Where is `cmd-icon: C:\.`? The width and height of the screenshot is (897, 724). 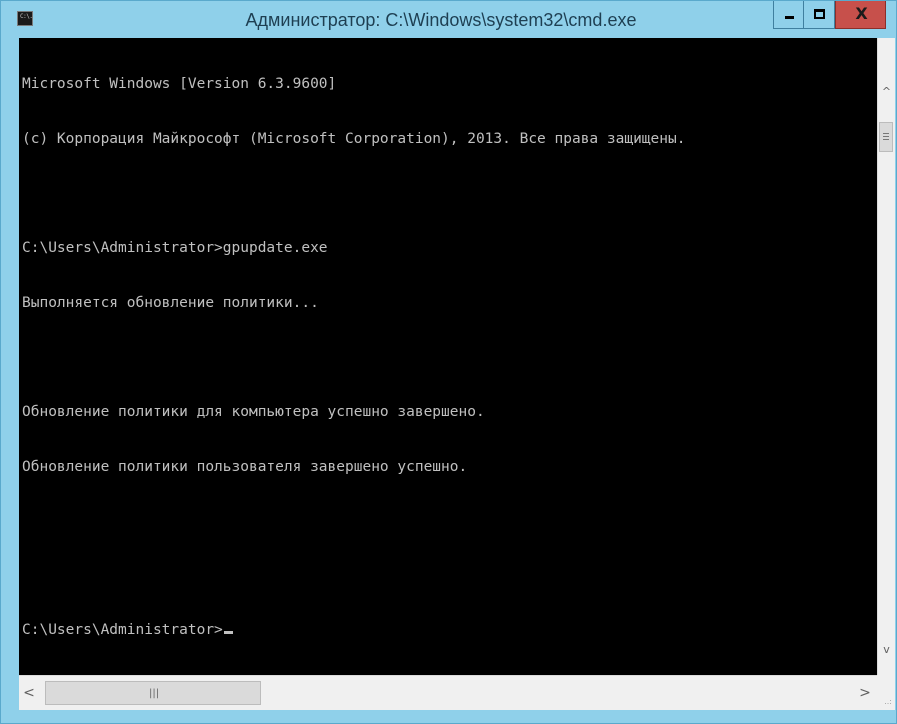
cmd-icon: C:\. is located at coordinates (25, 18).